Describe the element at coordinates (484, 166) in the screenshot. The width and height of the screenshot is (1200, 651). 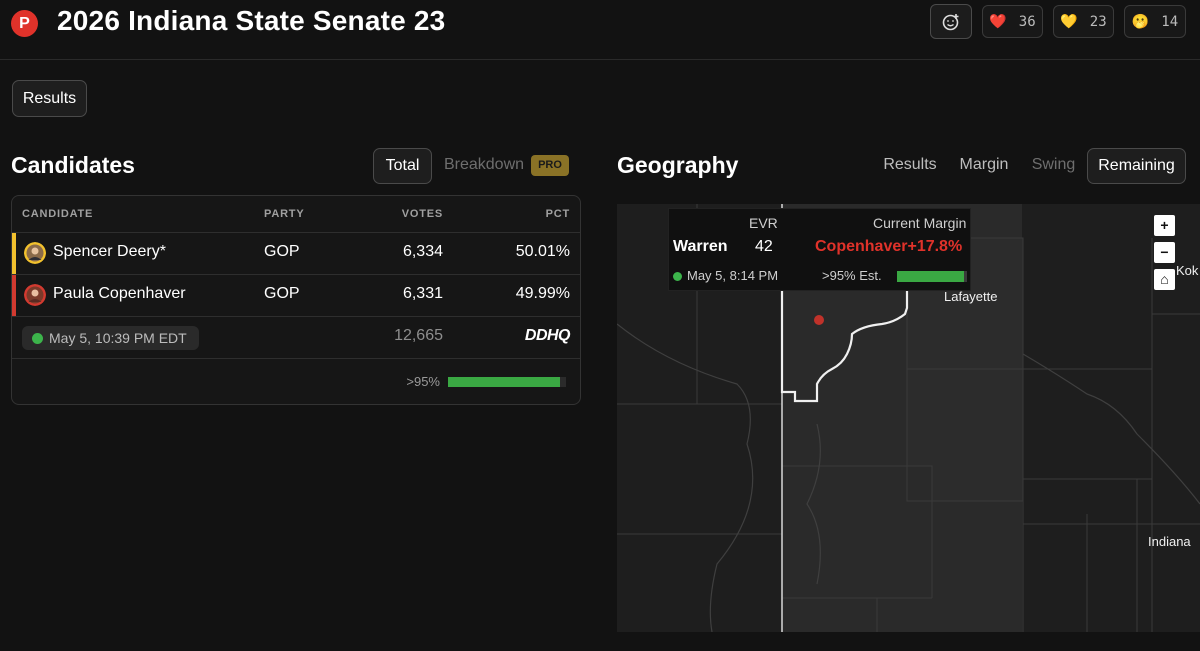
I see `tab-breakdown: Breakdown` at that location.